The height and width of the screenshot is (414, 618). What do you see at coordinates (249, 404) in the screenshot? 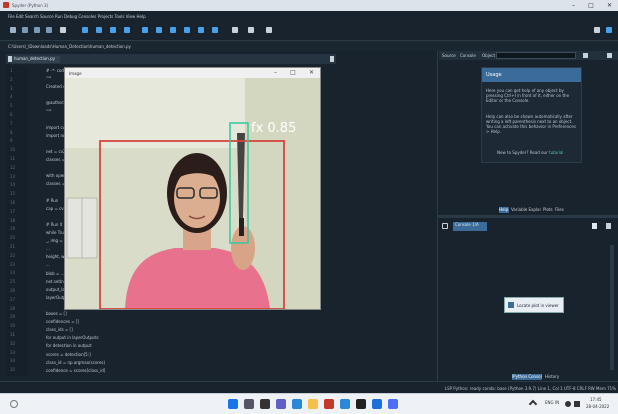
I see `taskbar-search-icon` at bounding box center [249, 404].